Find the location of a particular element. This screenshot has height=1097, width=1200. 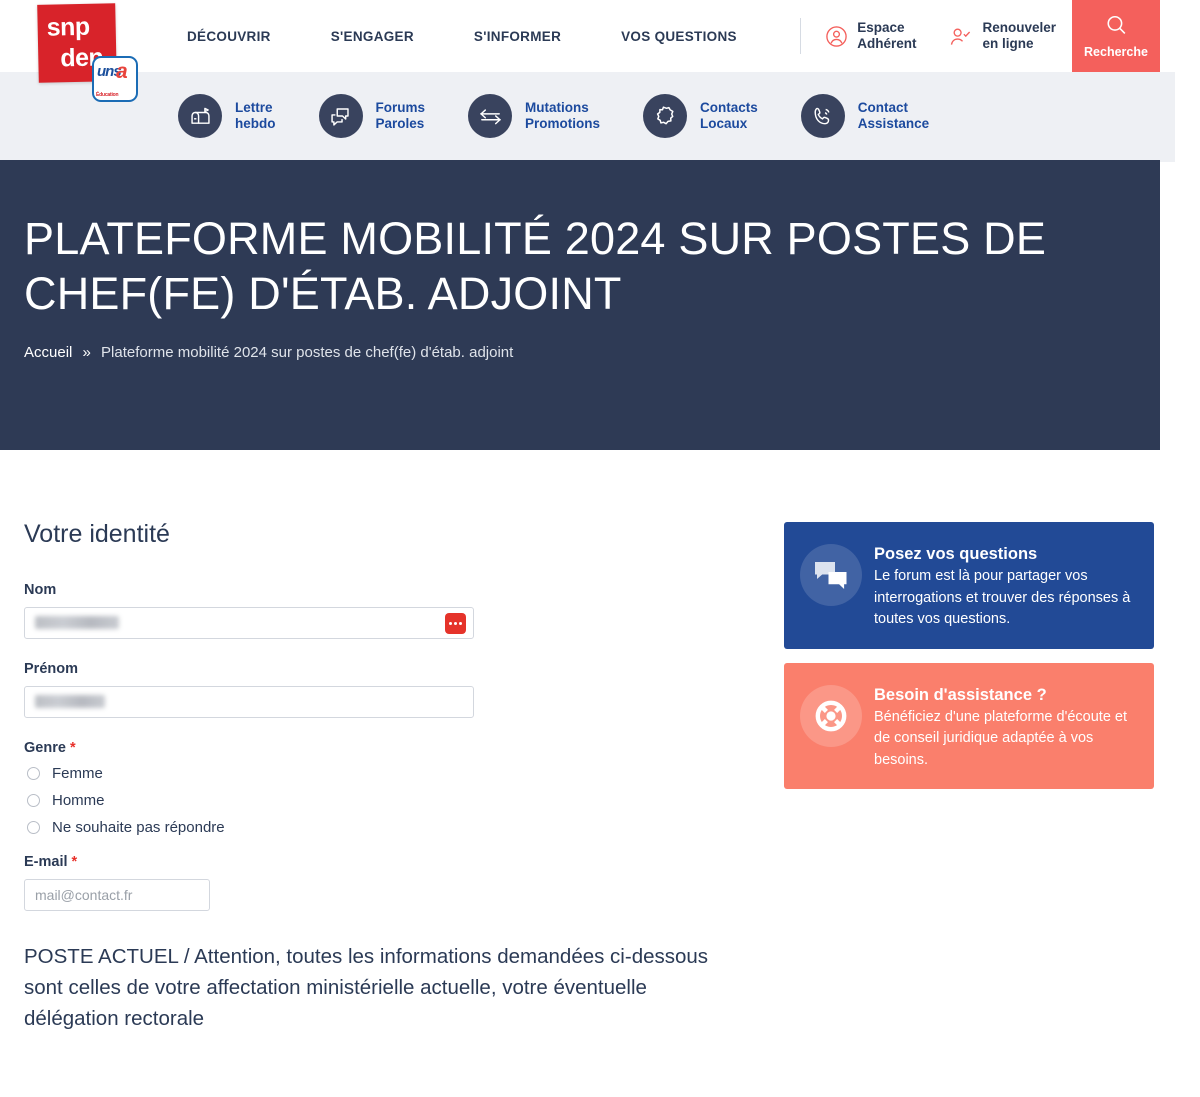

field-nom-row is located at coordinates (249, 623).